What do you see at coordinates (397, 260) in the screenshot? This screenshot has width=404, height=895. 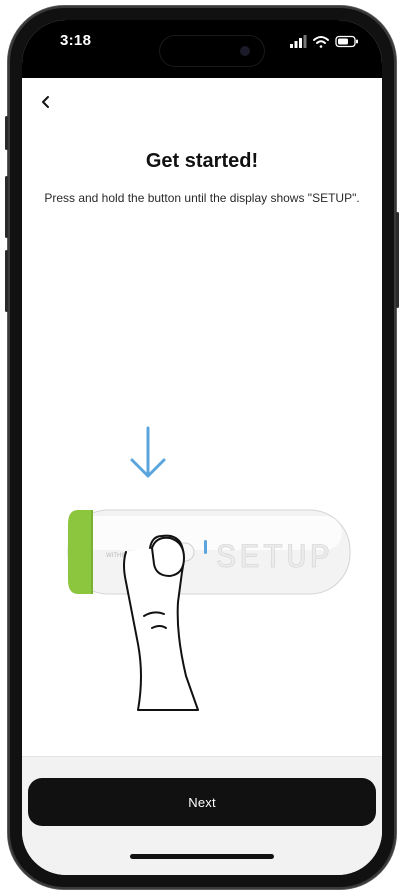 I see `power-button` at bounding box center [397, 260].